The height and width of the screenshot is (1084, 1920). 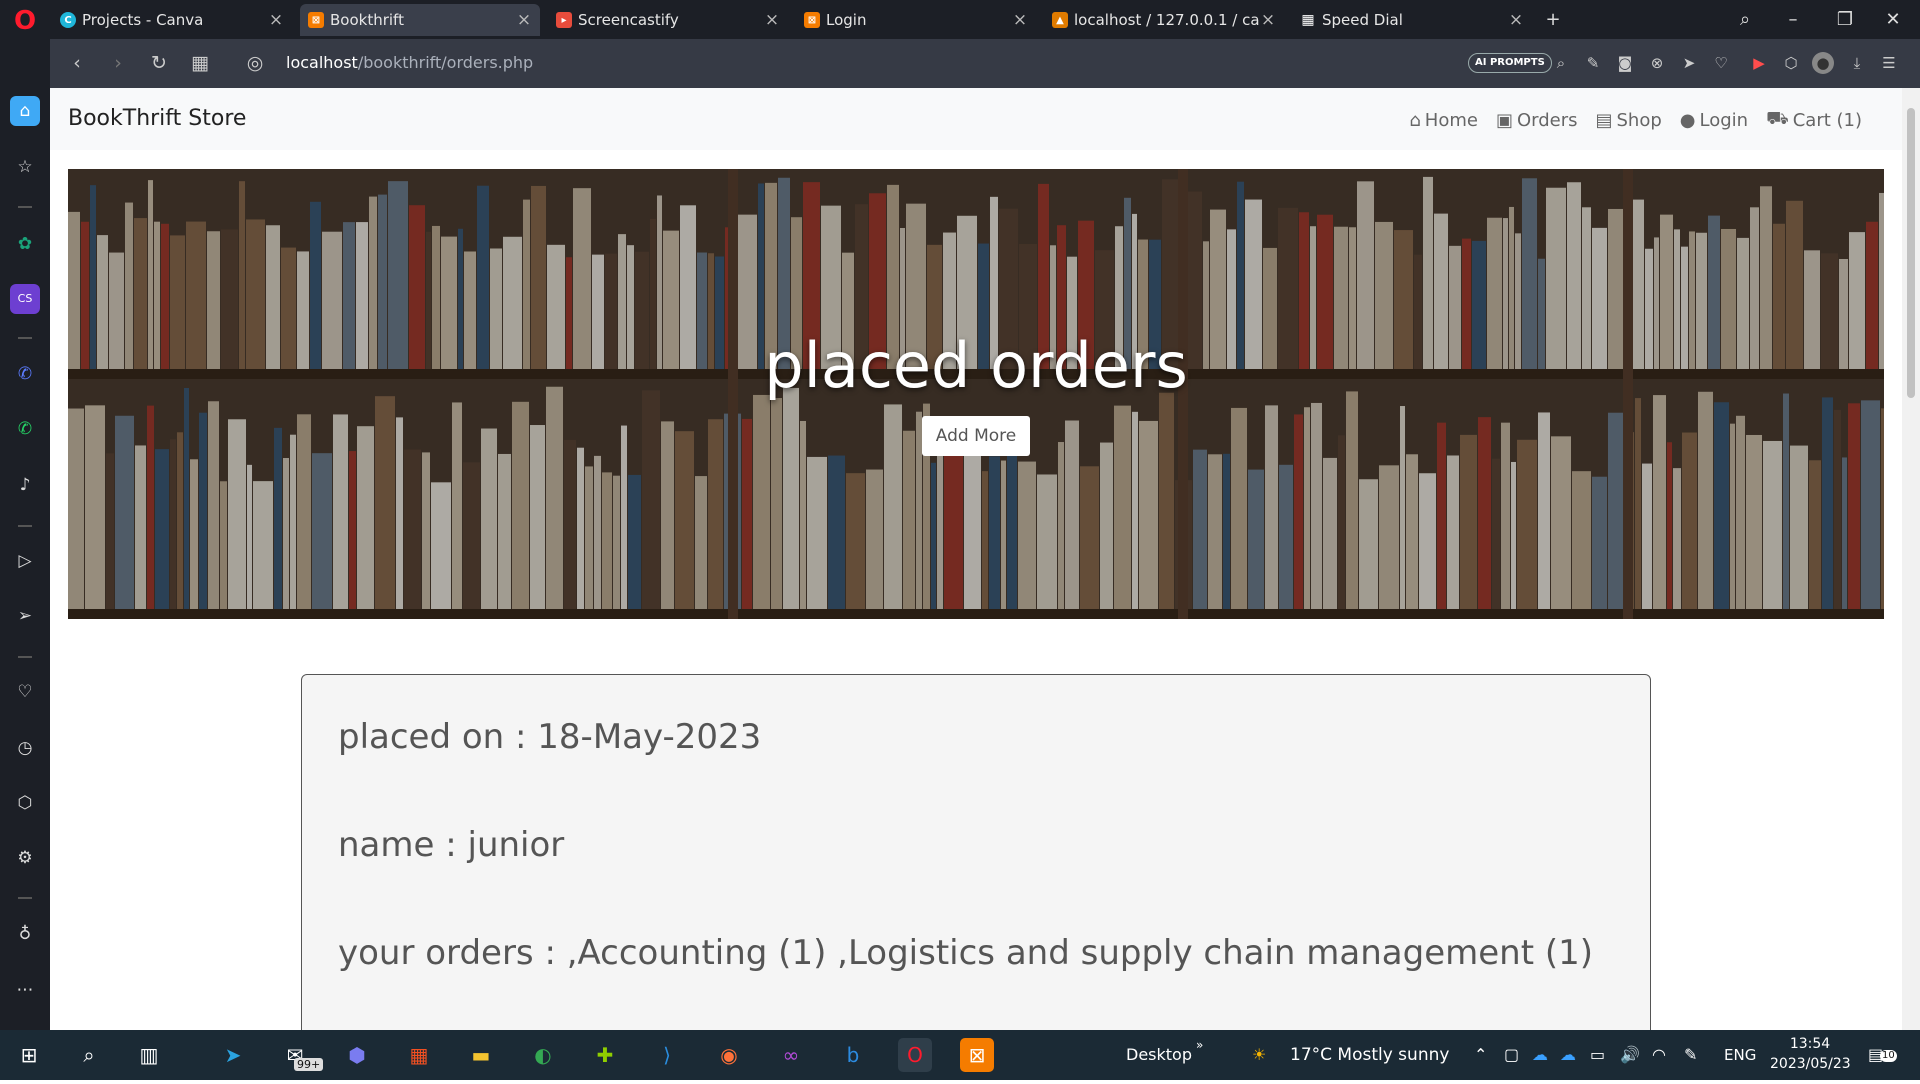 I want to click on whatsapp-icon: ✆, so click(x=25, y=429).